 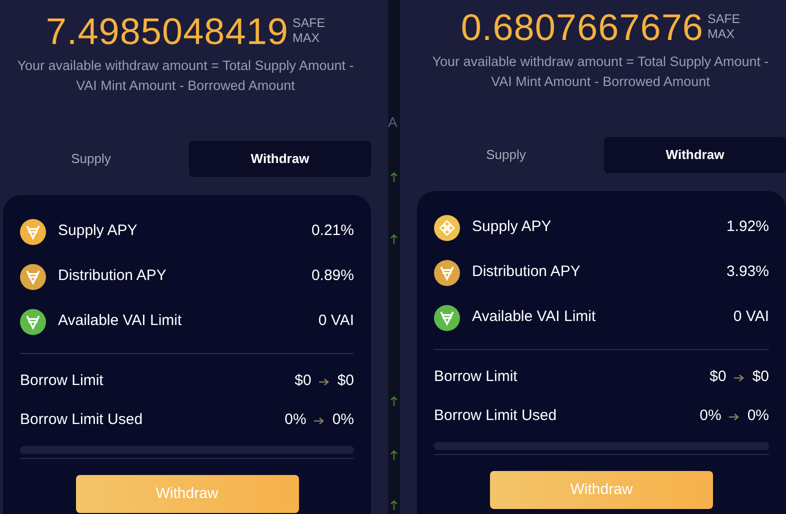 What do you see at coordinates (332, 276) in the screenshot?
I see `stat-value: 0.89%` at bounding box center [332, 276].